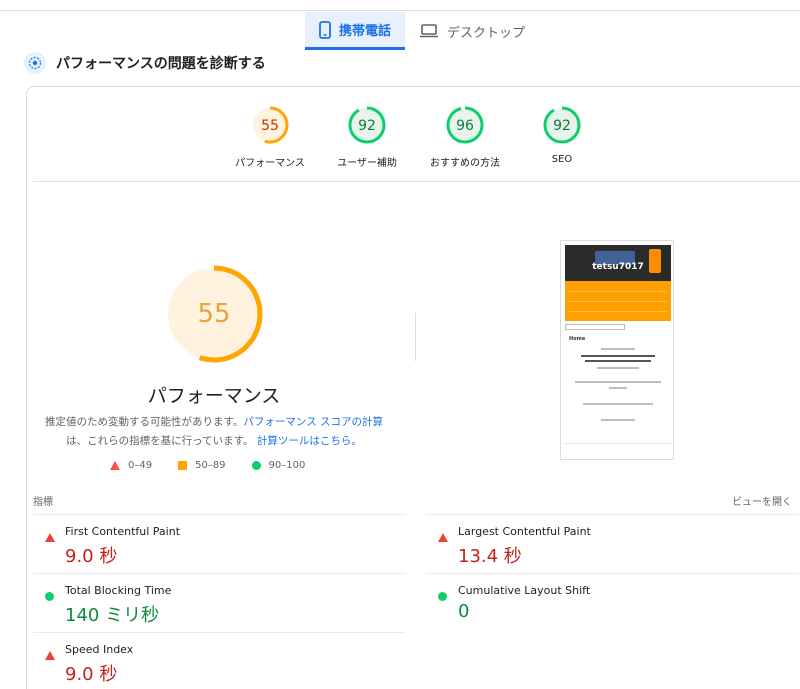  I want to click on metric-speed-index-name: Speed Index, so click(99, 649).